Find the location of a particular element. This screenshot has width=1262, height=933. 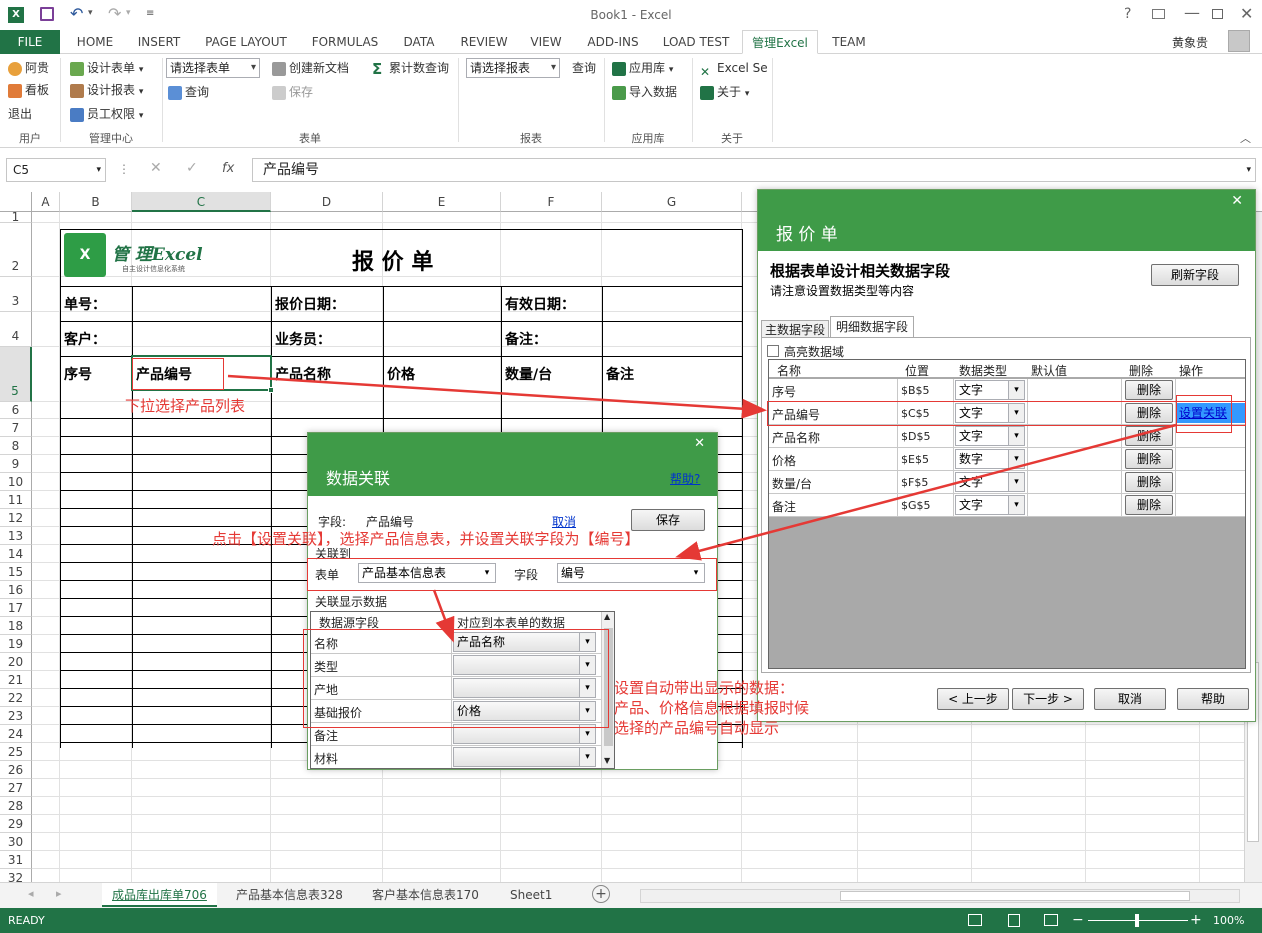

page-break-view-icon is located at coordinates (1051, 920).